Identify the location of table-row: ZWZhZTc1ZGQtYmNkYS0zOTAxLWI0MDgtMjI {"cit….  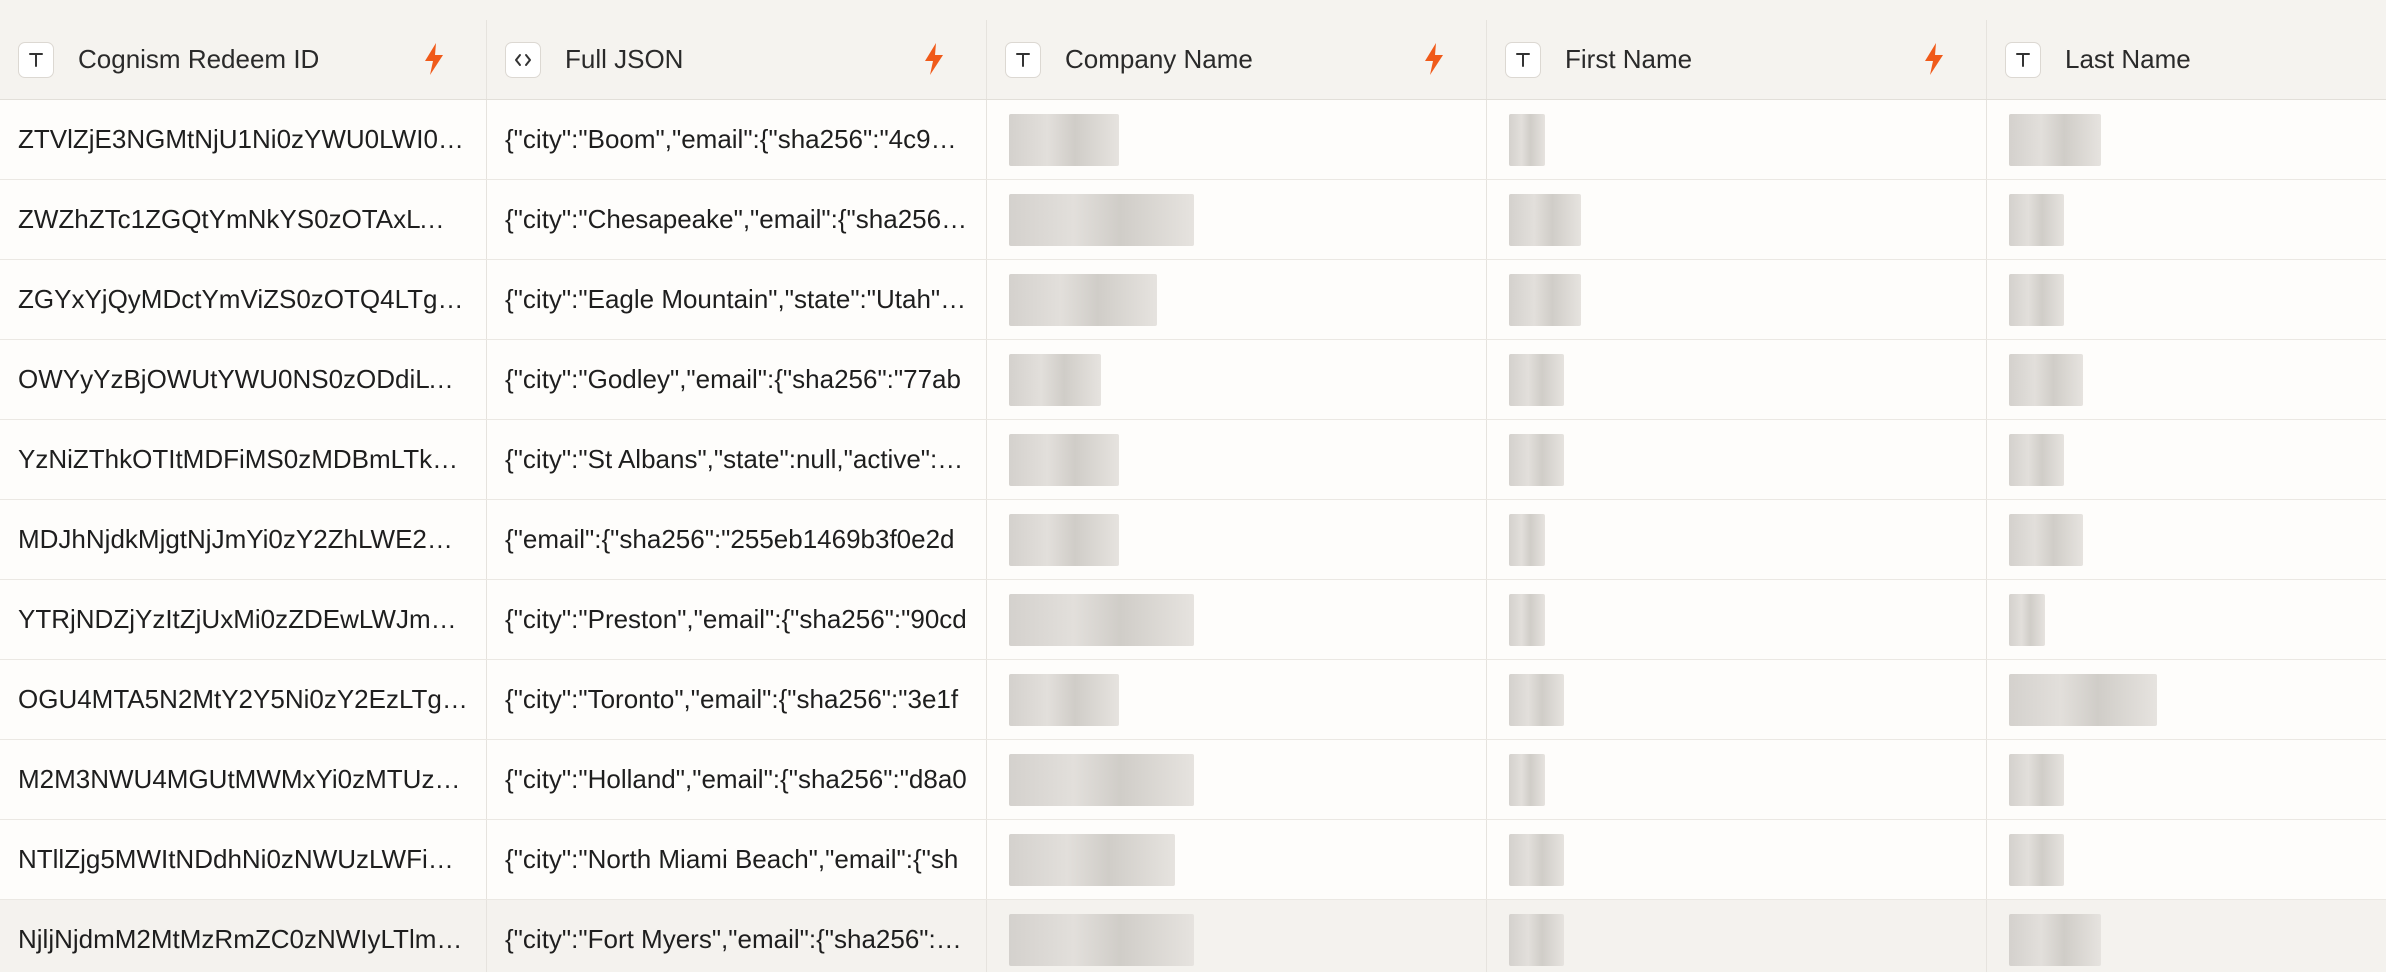
(1193, 220).